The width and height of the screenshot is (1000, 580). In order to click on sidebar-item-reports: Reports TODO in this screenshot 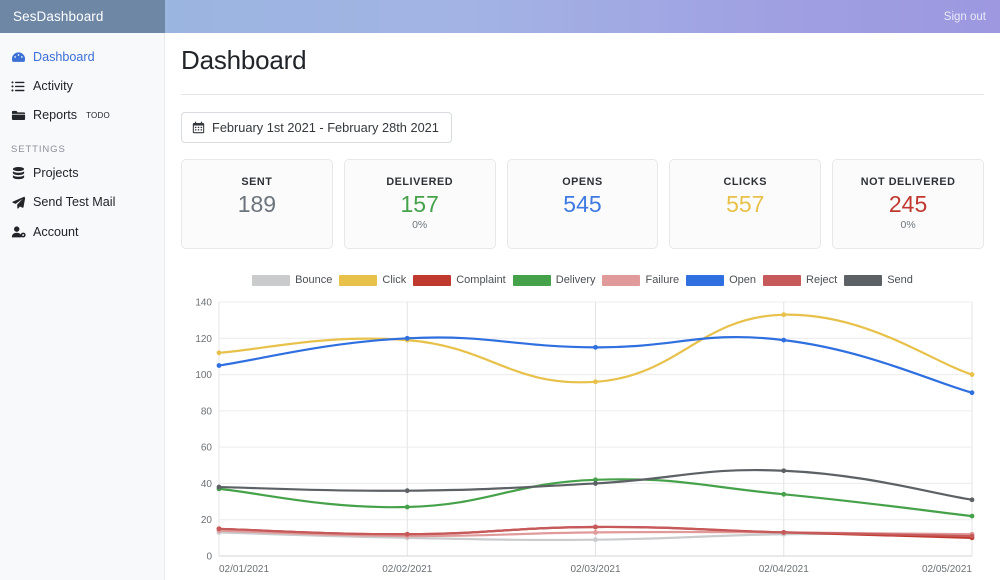, I will do `click(82, 115)`.